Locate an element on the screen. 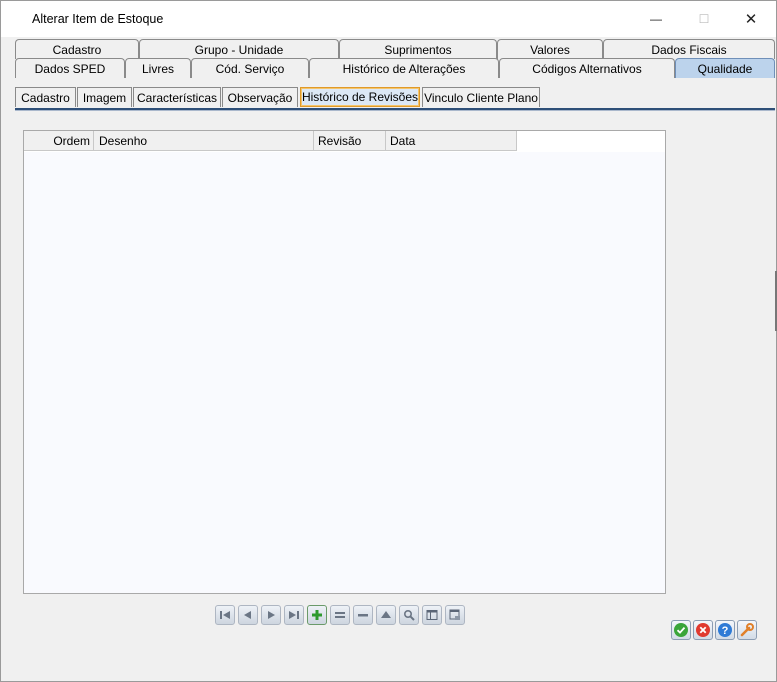 The height and width of the screenshot is (682, 777). tab-historico-alteracoes: Histórico de Alterações is located at coordinates (404, 68).